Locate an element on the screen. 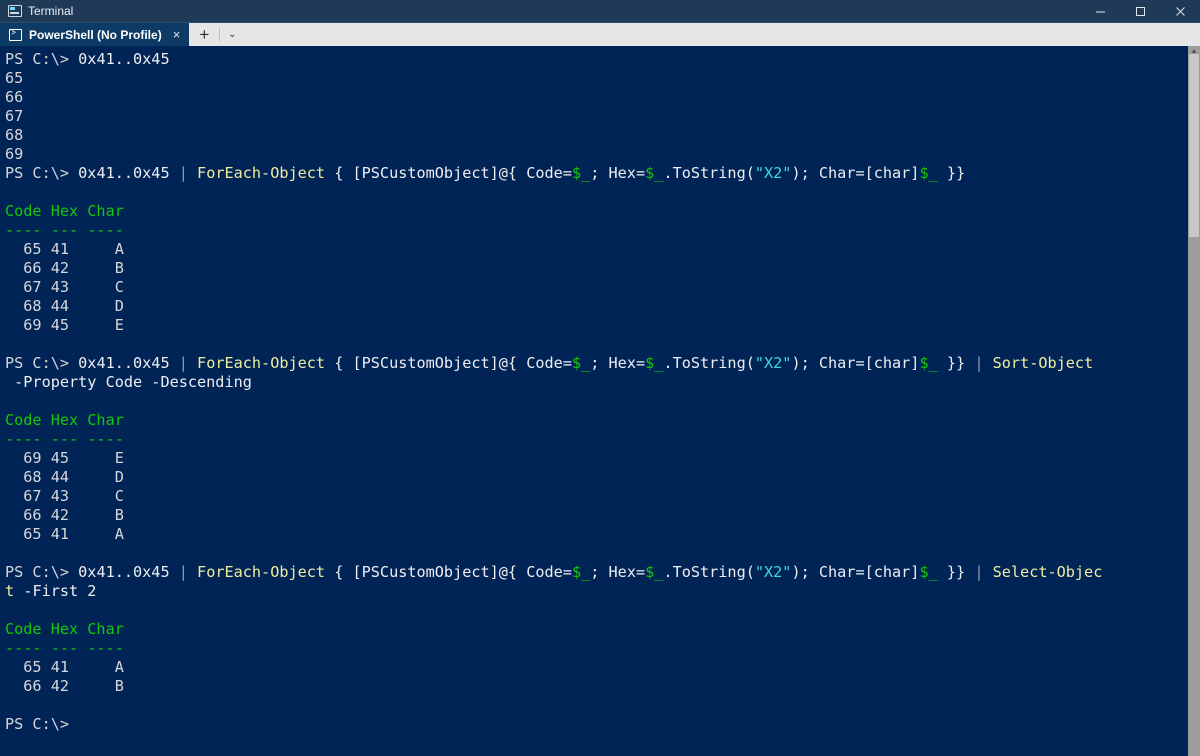 Image resolution: width=1200 pixels, height=756 pixels. terminal-span: 0x41..0x45 is located at coordinates (128, 572).